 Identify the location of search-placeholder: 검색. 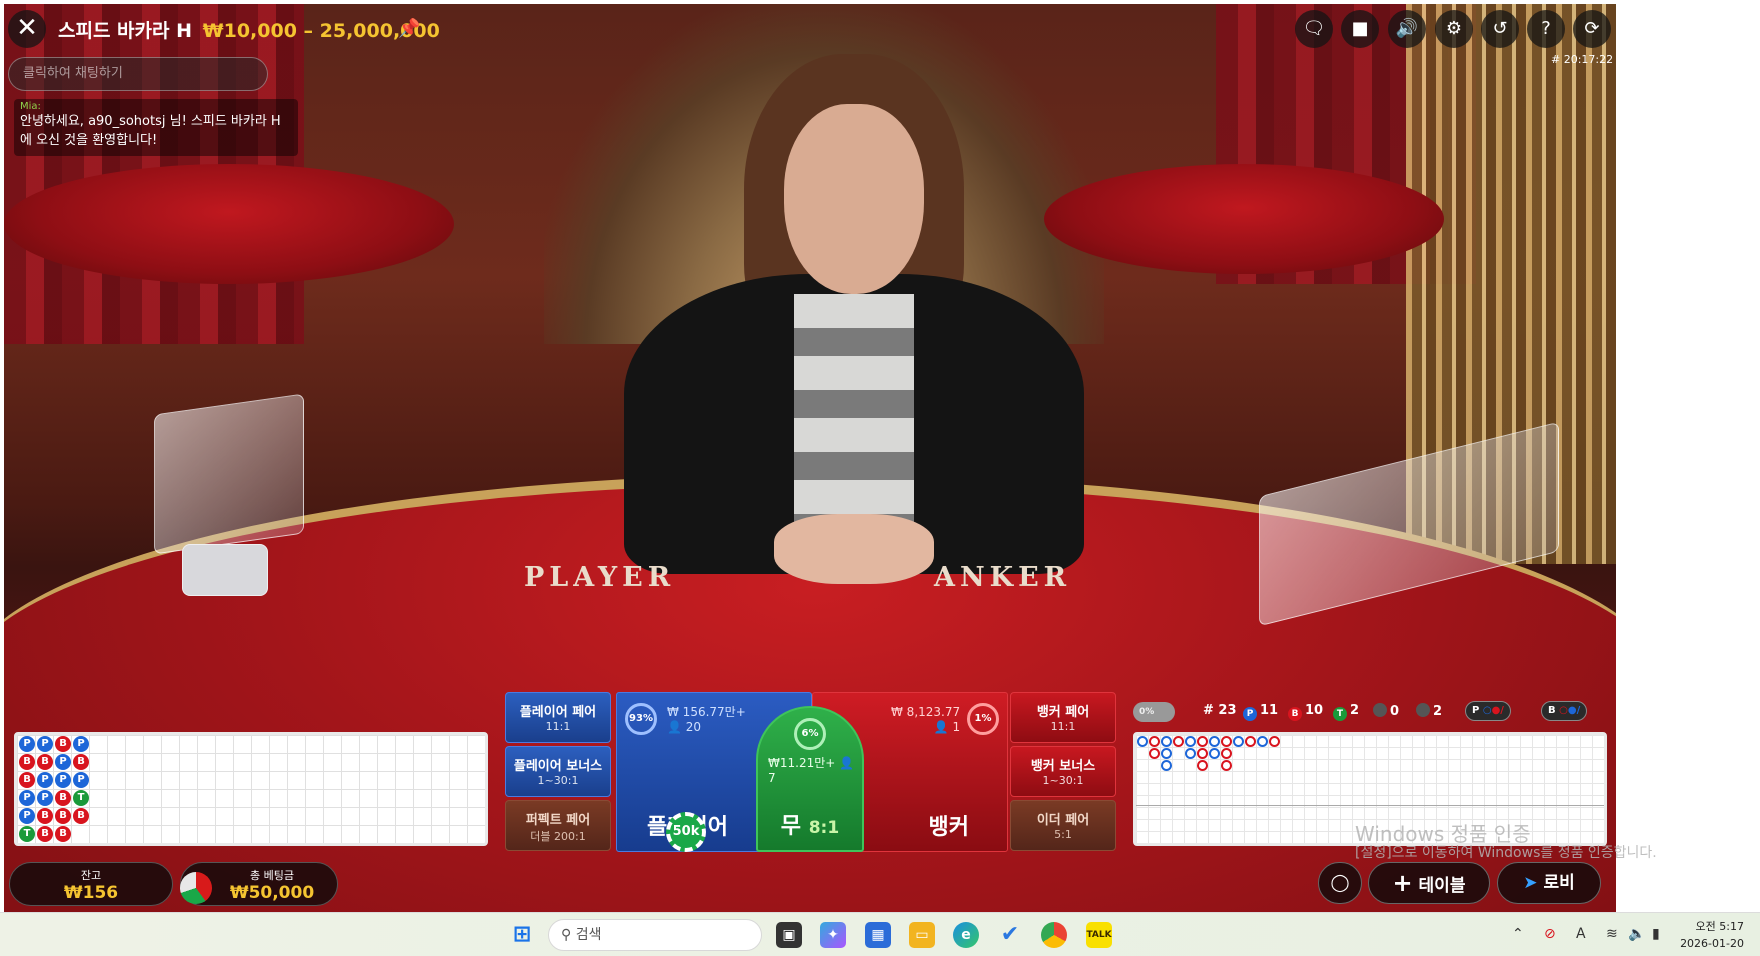
(588, 935).